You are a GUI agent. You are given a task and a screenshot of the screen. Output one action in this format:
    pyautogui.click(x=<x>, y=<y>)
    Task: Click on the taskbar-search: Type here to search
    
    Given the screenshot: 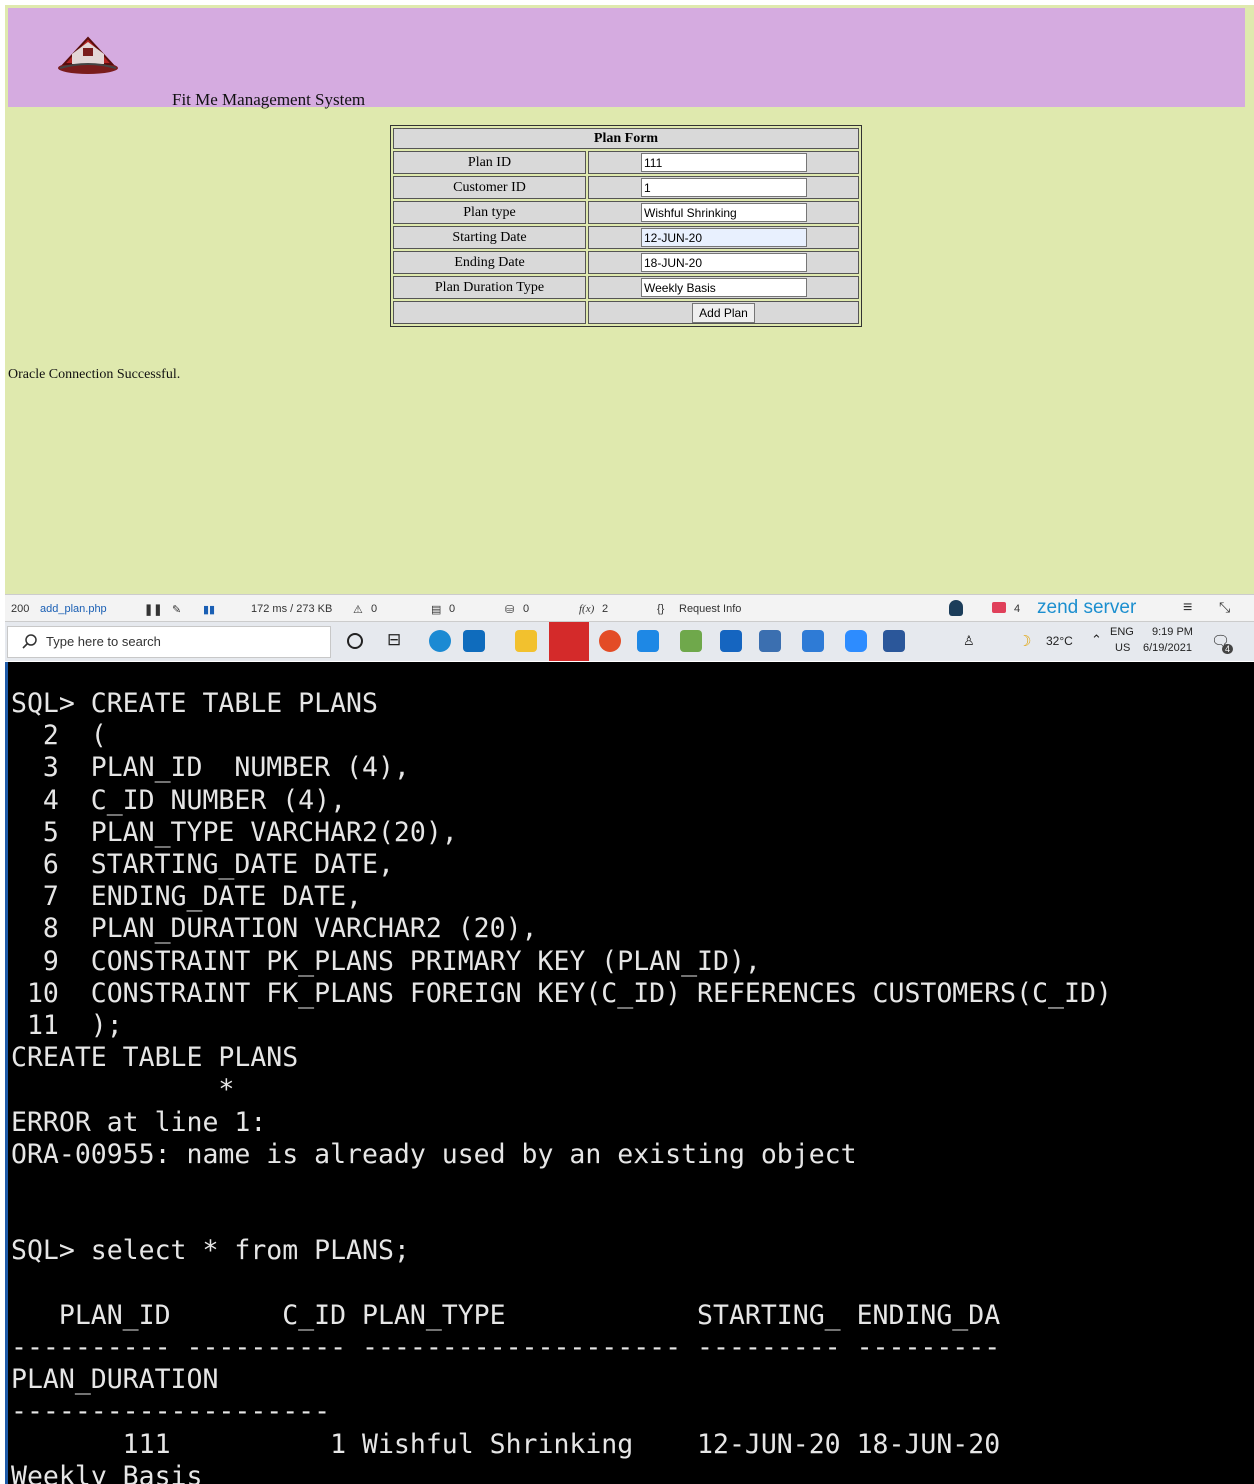 What is the action you would take?
    pyautogui.click(x=169, y=642)
    